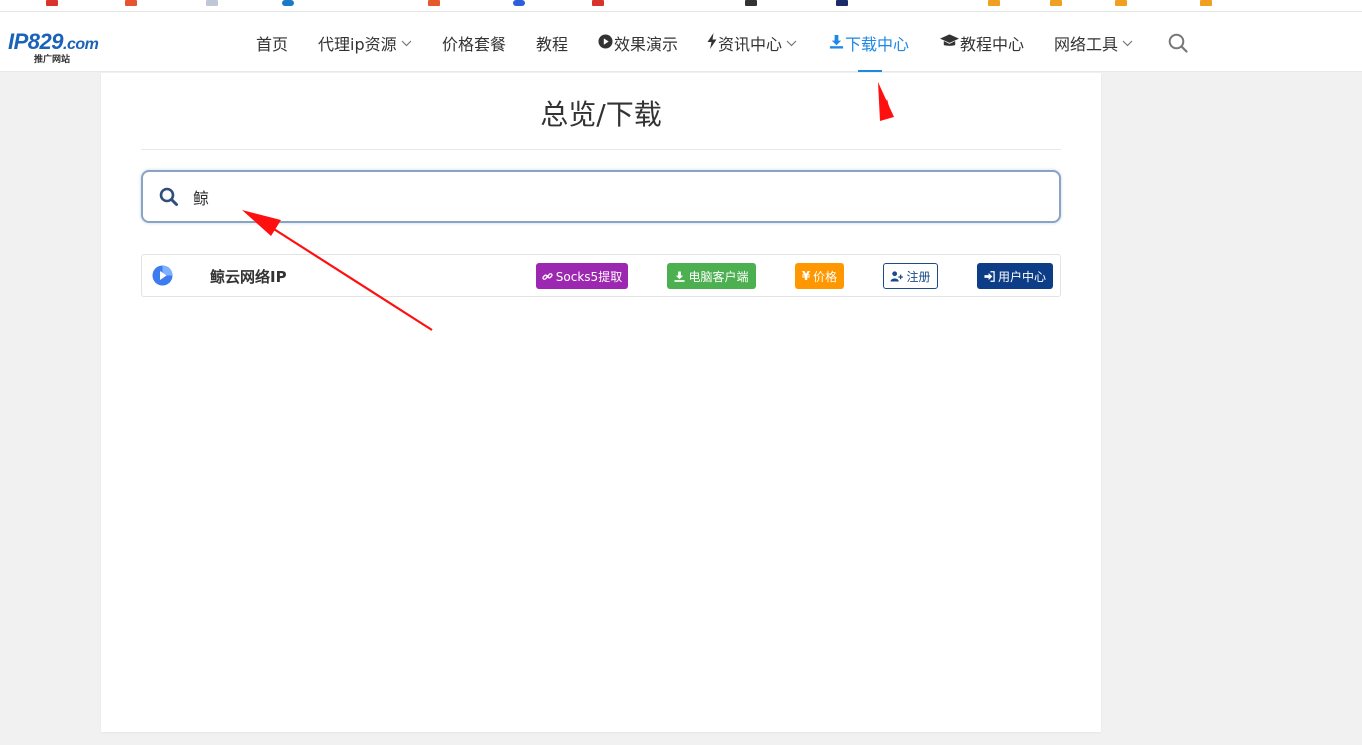  I want to click on provider-name: 鲸云网络IP, so click(248, 276).